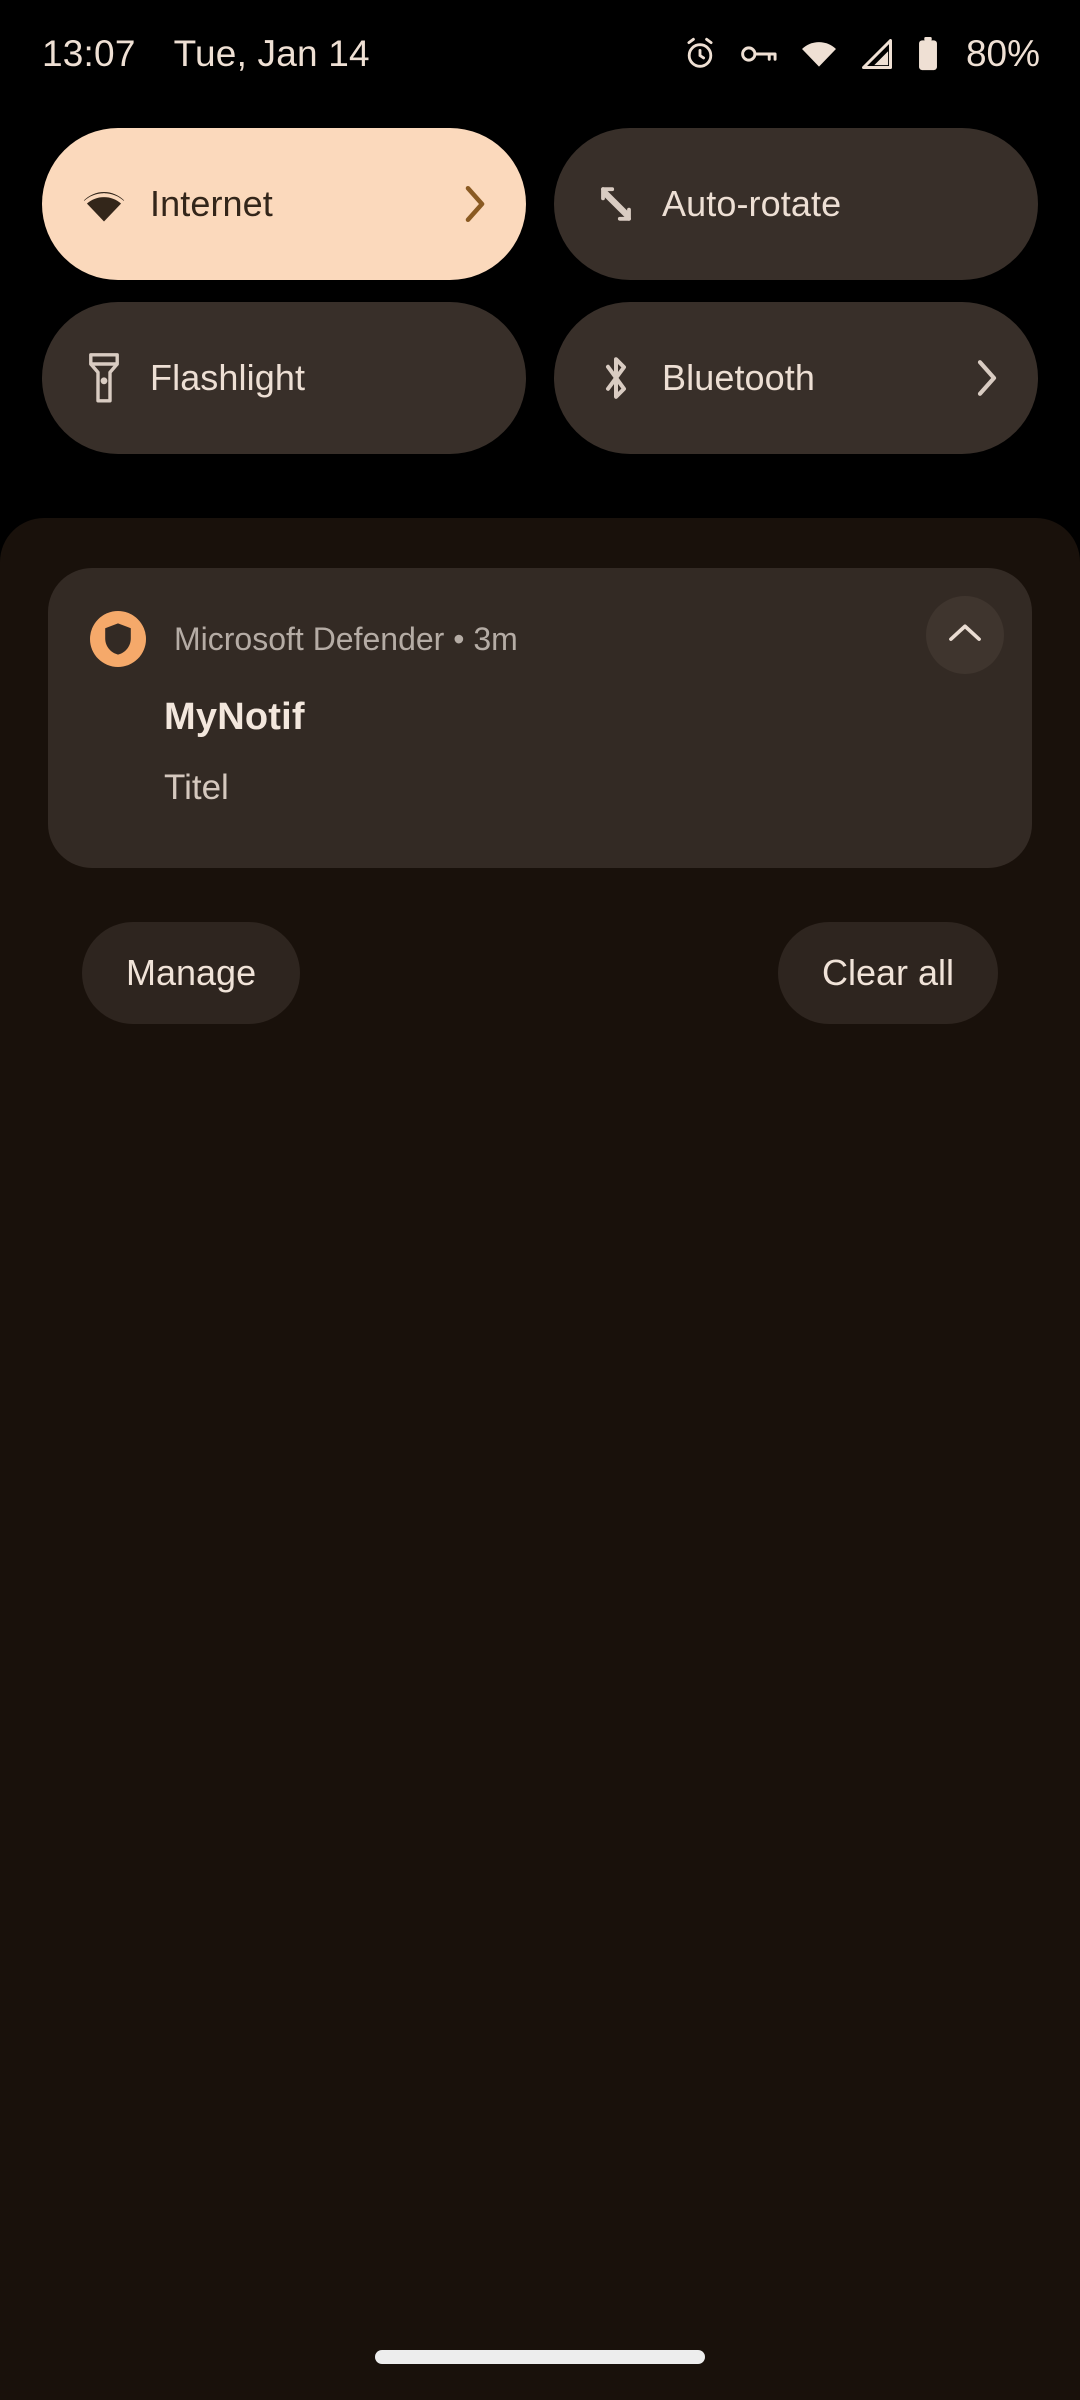  What do you see at coordinates (544, 639) in the screenshot?
I see `notification-header: Microsoft Defender • 3m` at bounding box center [544, 639].